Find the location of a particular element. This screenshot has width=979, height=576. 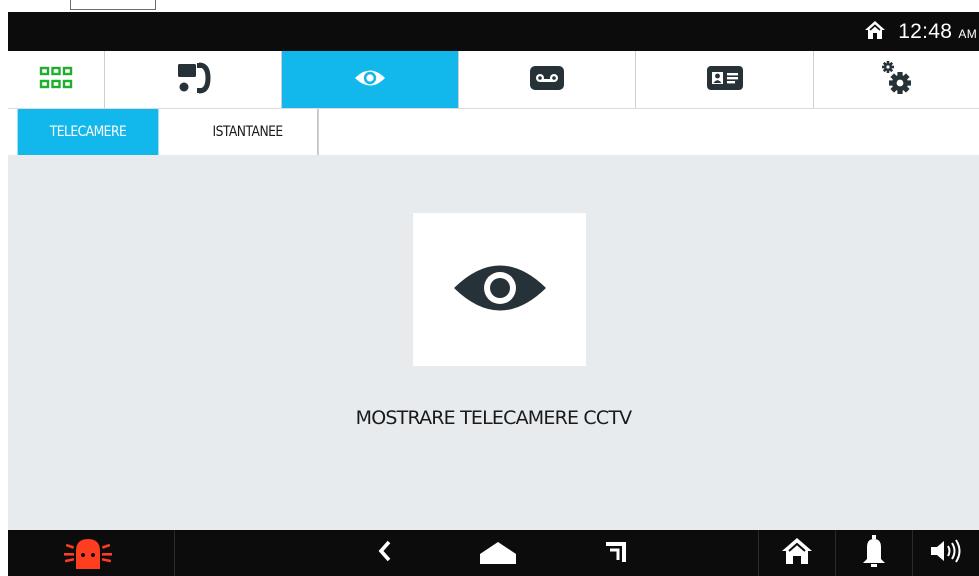

clock-ampm: AM is located at coordinates (967, 33).